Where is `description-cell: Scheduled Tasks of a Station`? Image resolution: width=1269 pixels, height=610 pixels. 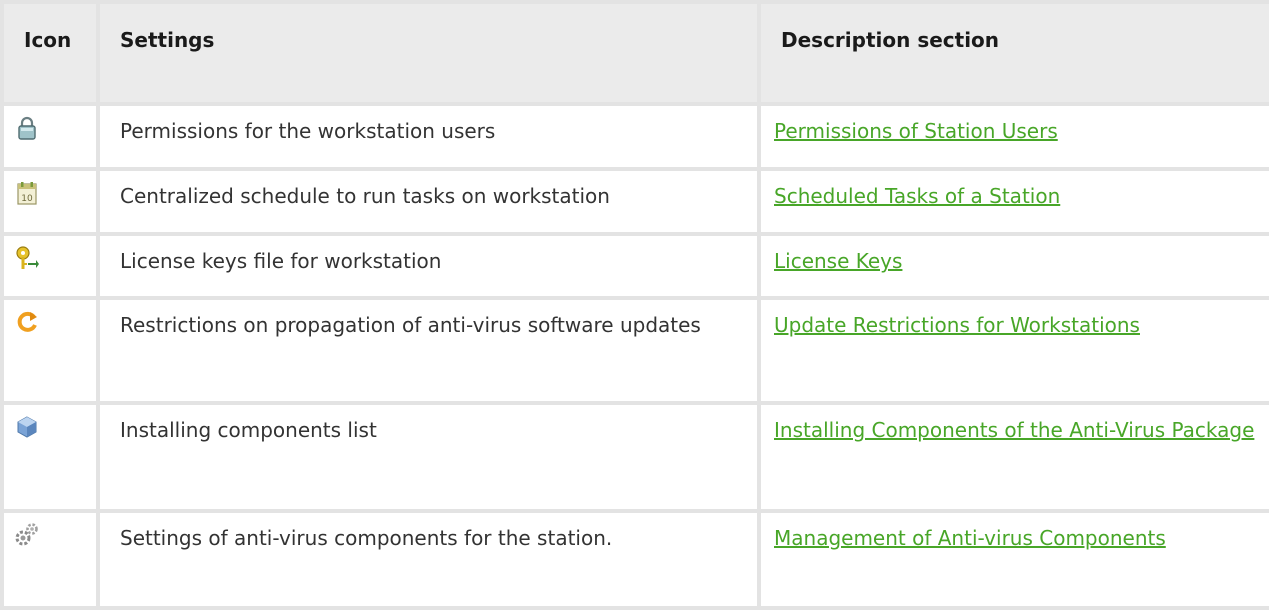 description-cell: Scheduled Tasks of a Station is located at coordinates (1013, 202).